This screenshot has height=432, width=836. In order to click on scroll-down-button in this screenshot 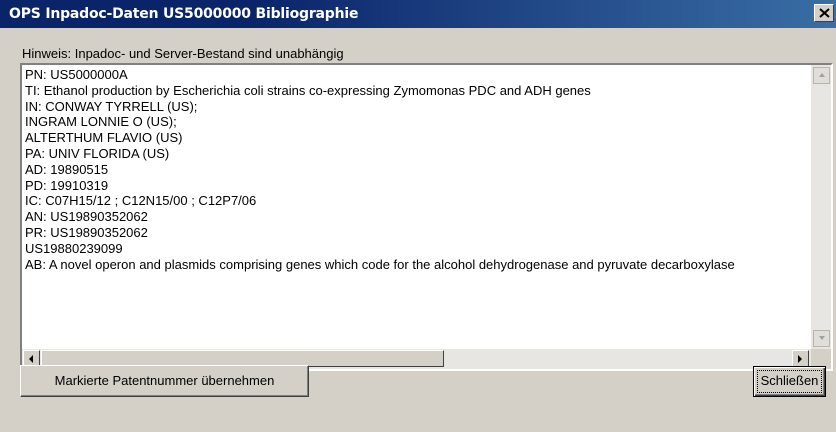, I will do `click(821, 338)`.